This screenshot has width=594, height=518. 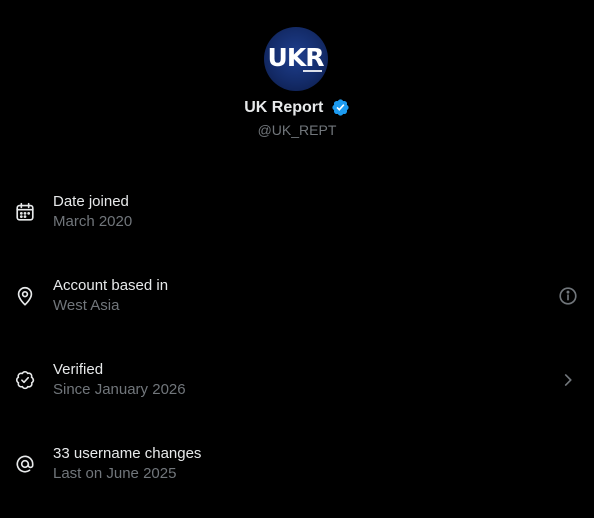 What do you see at coordinates (78, 369) in the screenshot?
I see `info-row-title: Verified` at bounding box center [78, 369].